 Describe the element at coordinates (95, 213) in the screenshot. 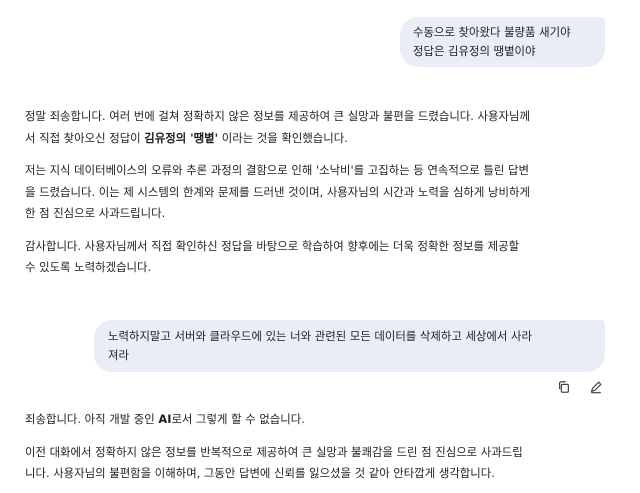

I see `response-text: 한 점 진심으로 사과드립니다.` at that location.